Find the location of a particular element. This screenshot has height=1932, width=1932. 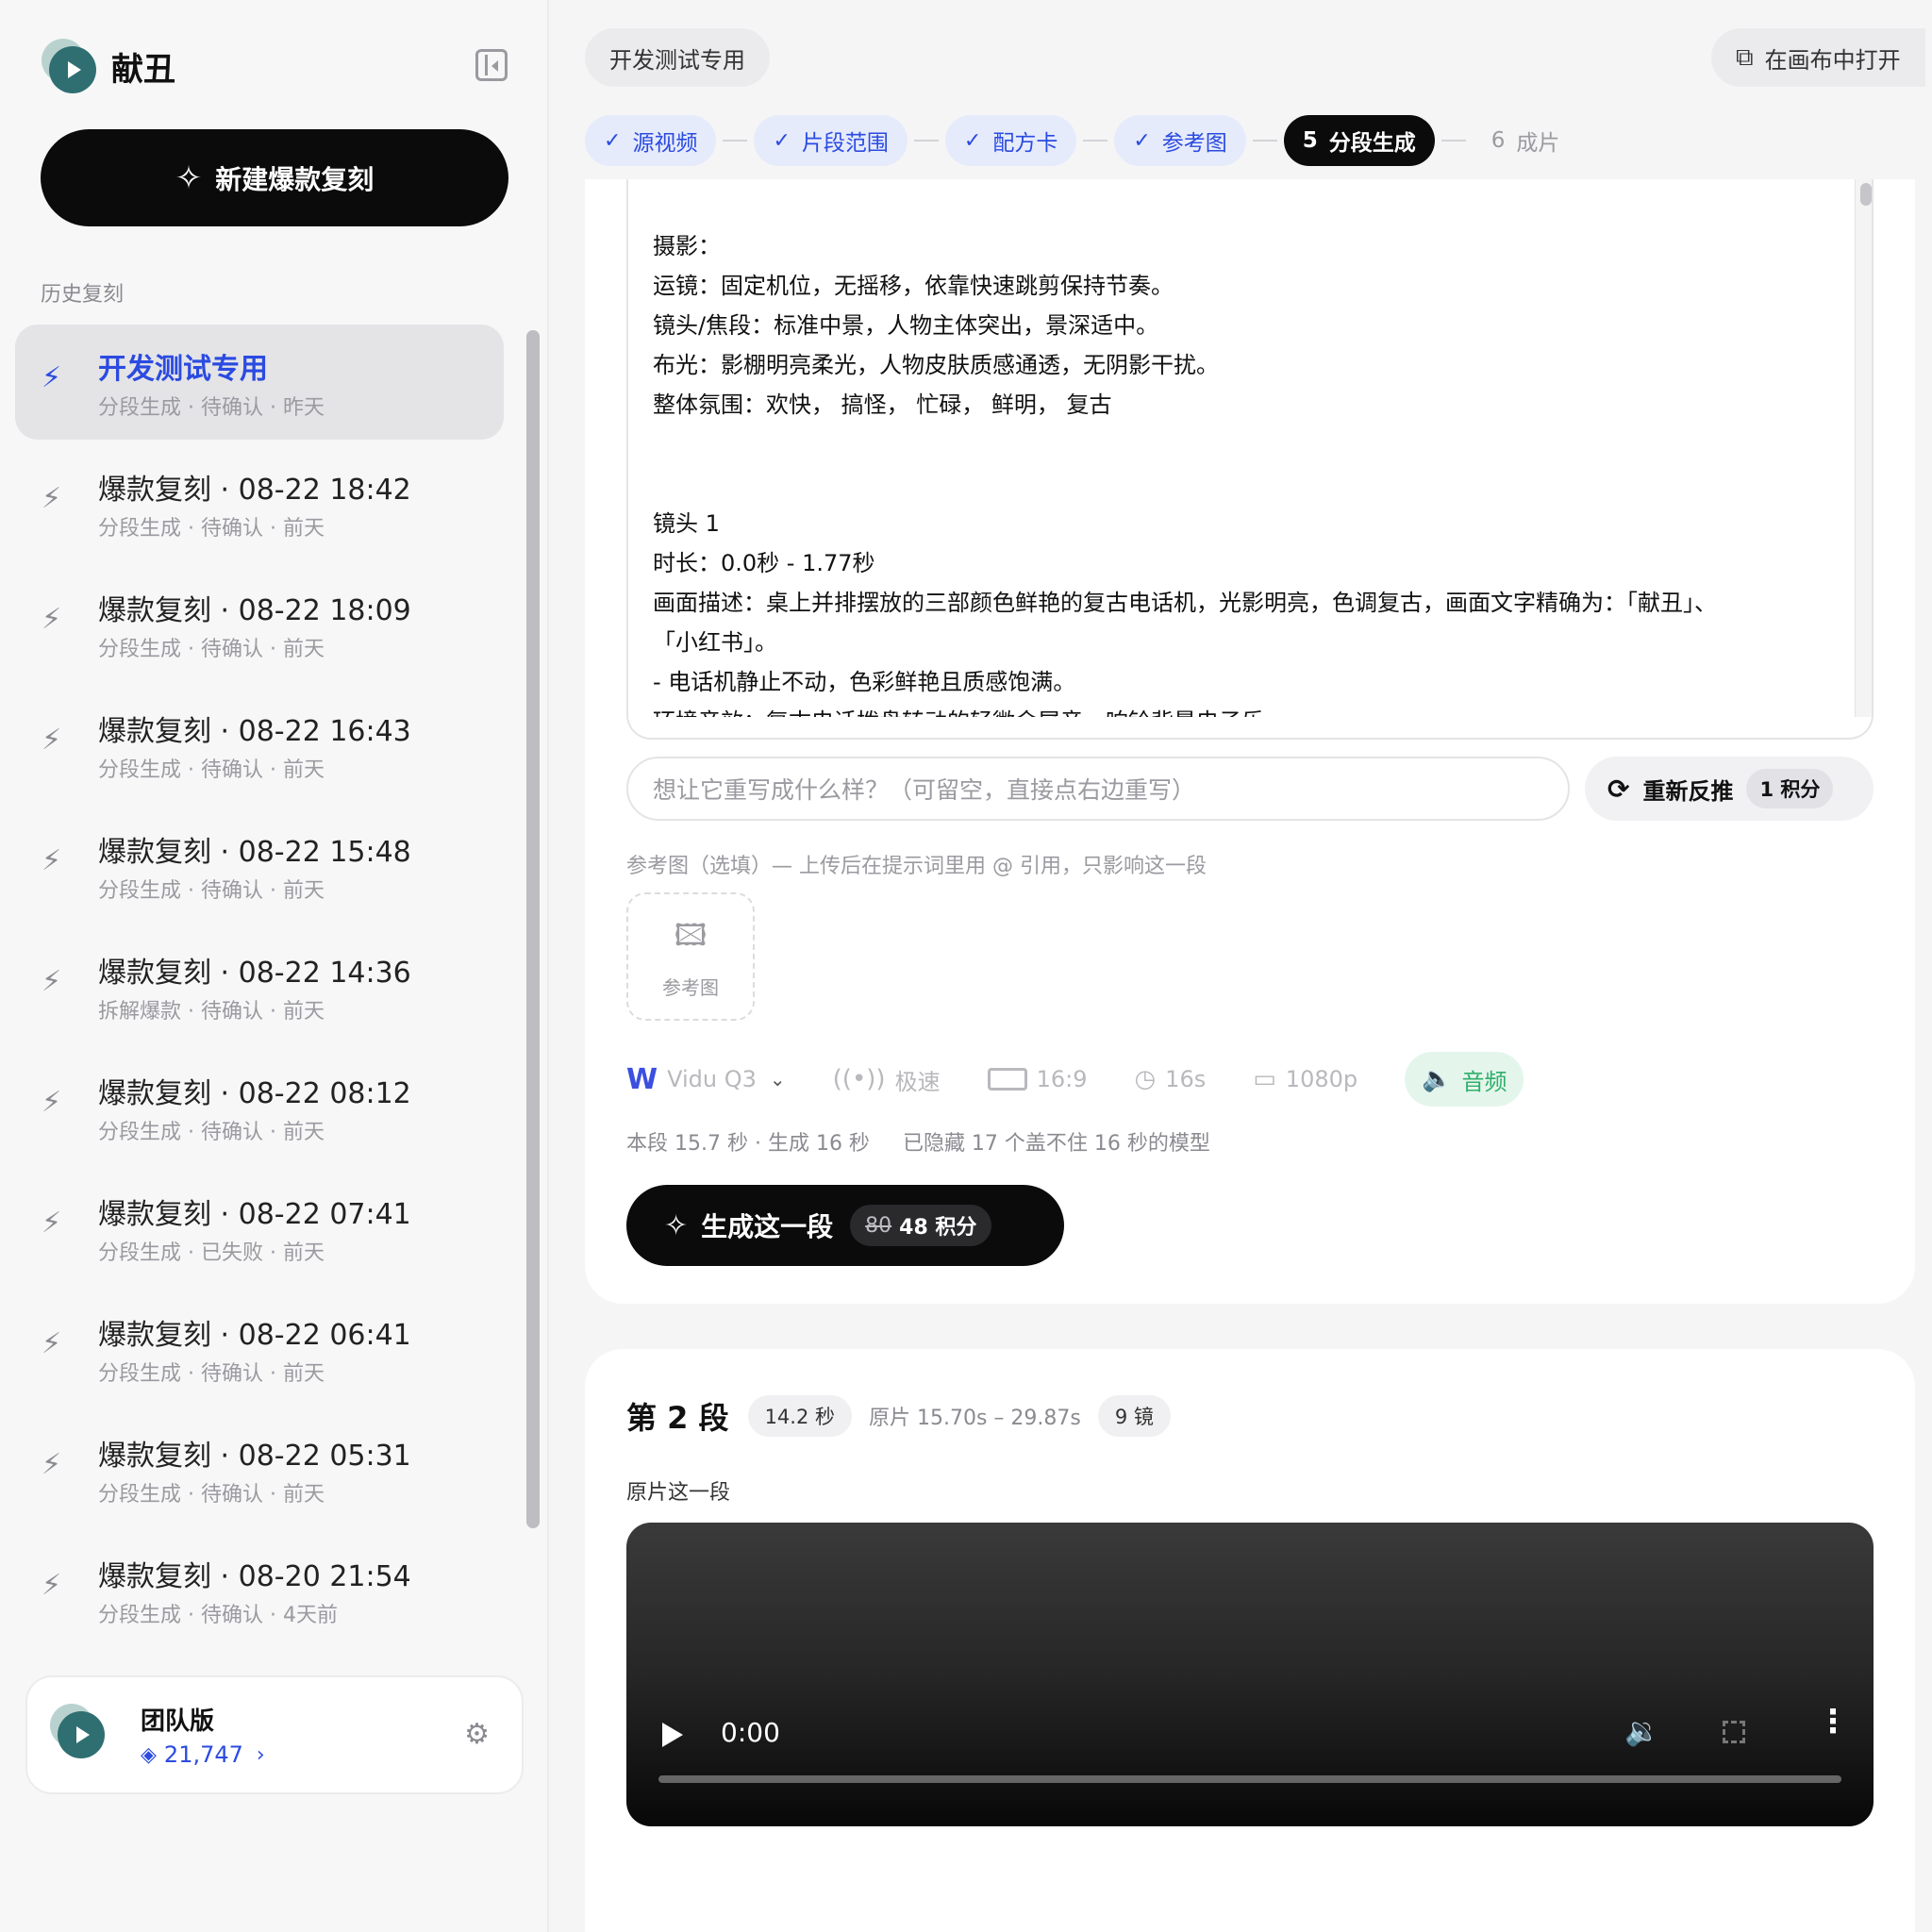

history-section-label: 历史复刻 is located at coordinates (83, 295).